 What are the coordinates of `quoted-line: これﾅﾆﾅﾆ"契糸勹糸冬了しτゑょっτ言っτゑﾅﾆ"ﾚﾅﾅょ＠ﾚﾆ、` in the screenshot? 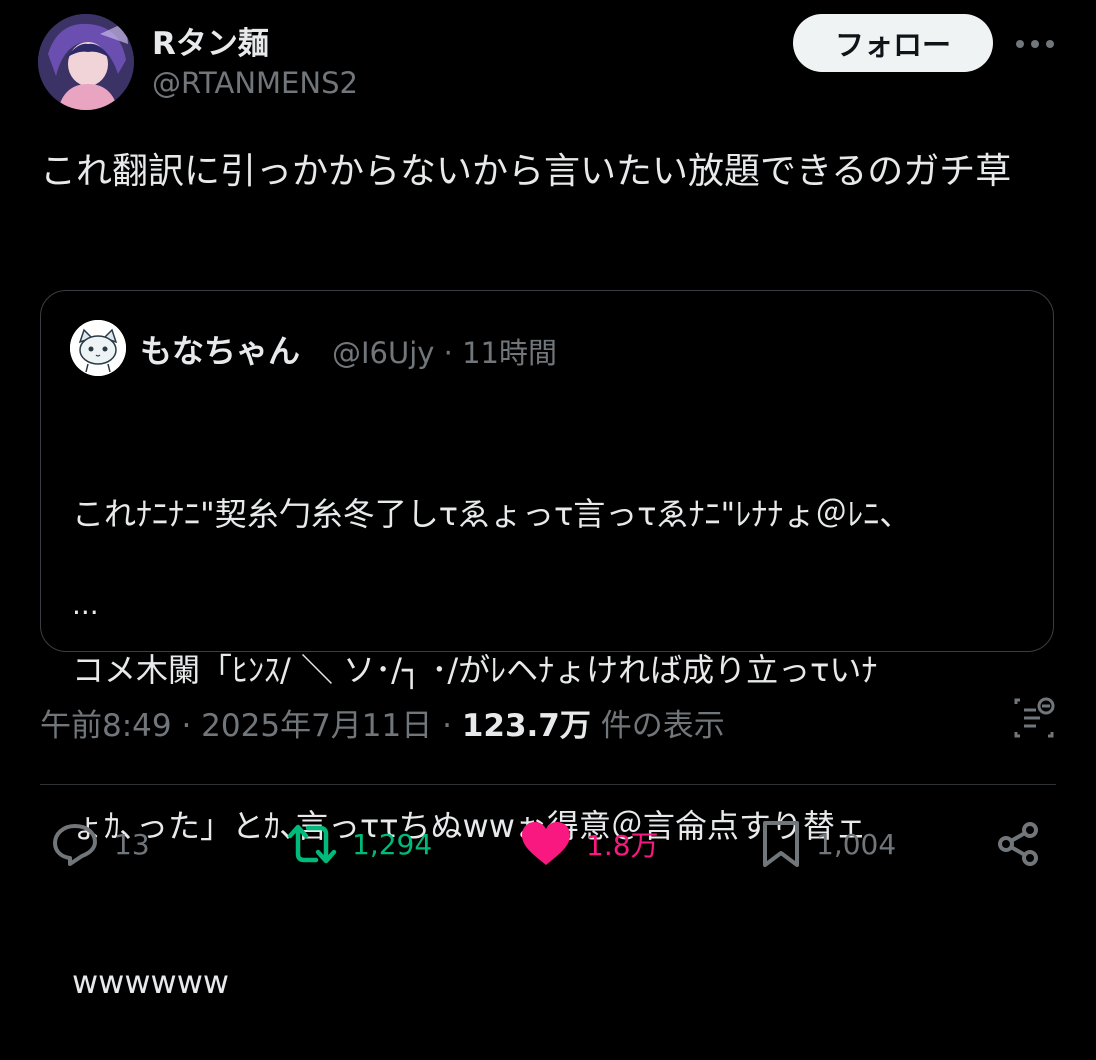 It's located at (492, 514).